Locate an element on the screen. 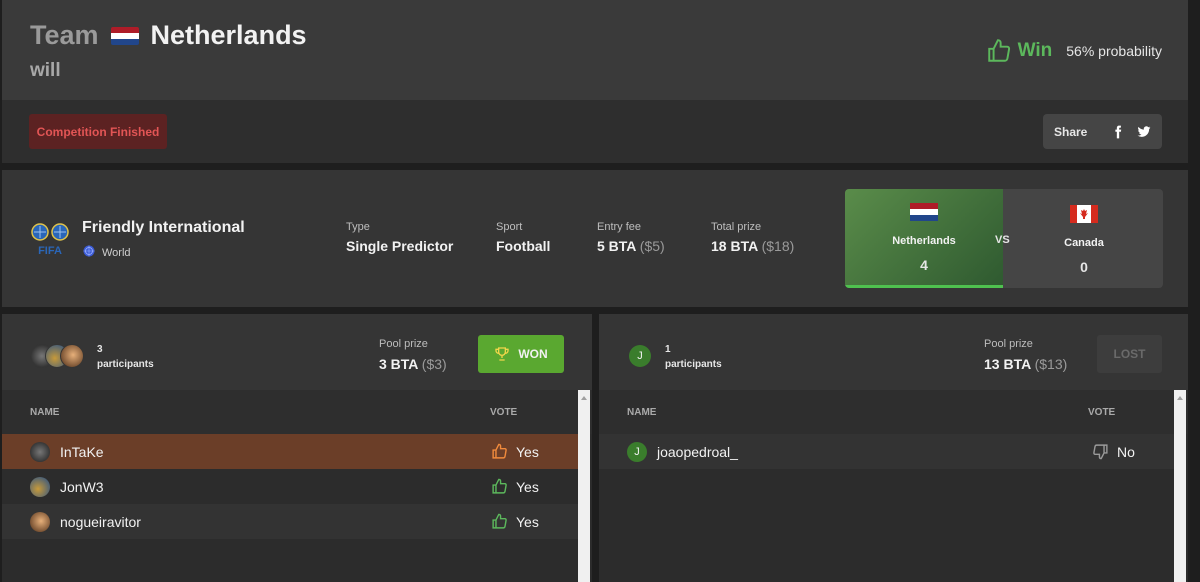  trophy-icon is located at coordinates (502, 354).